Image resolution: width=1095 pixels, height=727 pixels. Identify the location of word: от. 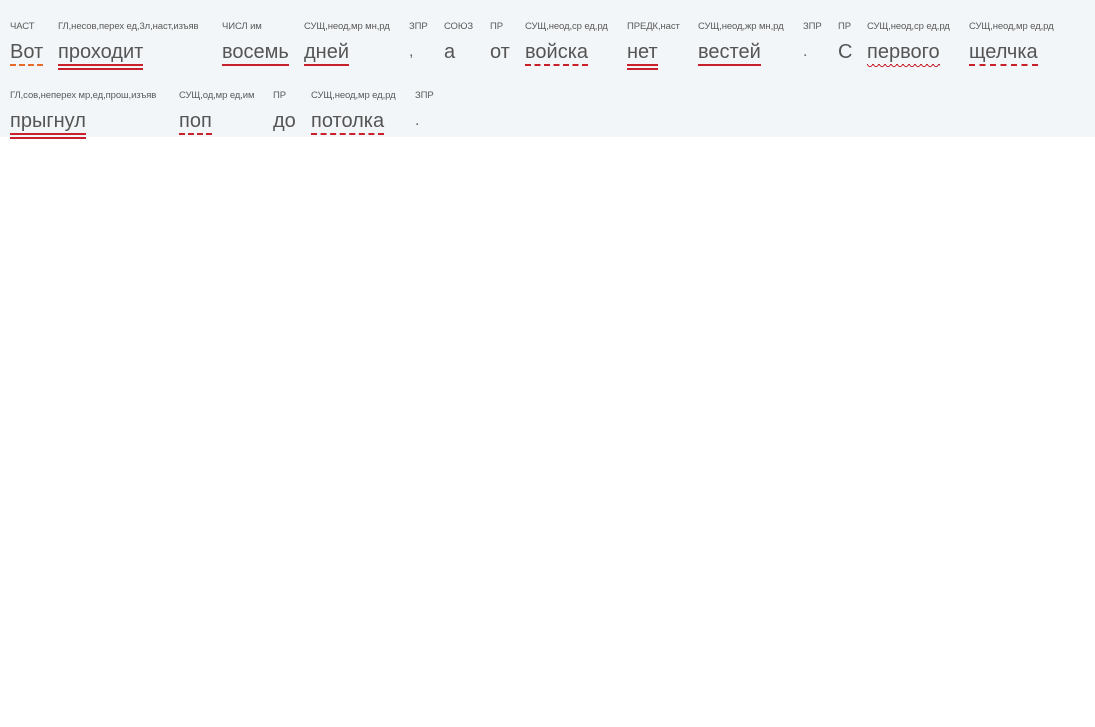
(500, 52).